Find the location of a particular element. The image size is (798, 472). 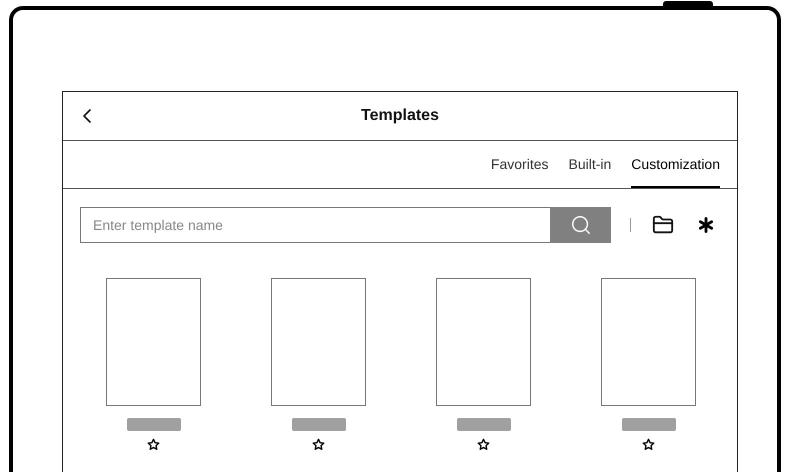

search-icon is located at coordinates (581, 225).